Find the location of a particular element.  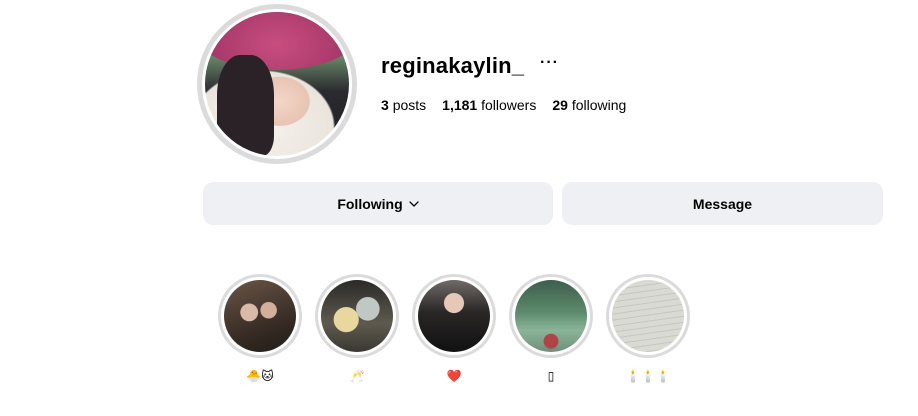

story-highlight: 🐣🐱 is located at coordinates (260, 329).